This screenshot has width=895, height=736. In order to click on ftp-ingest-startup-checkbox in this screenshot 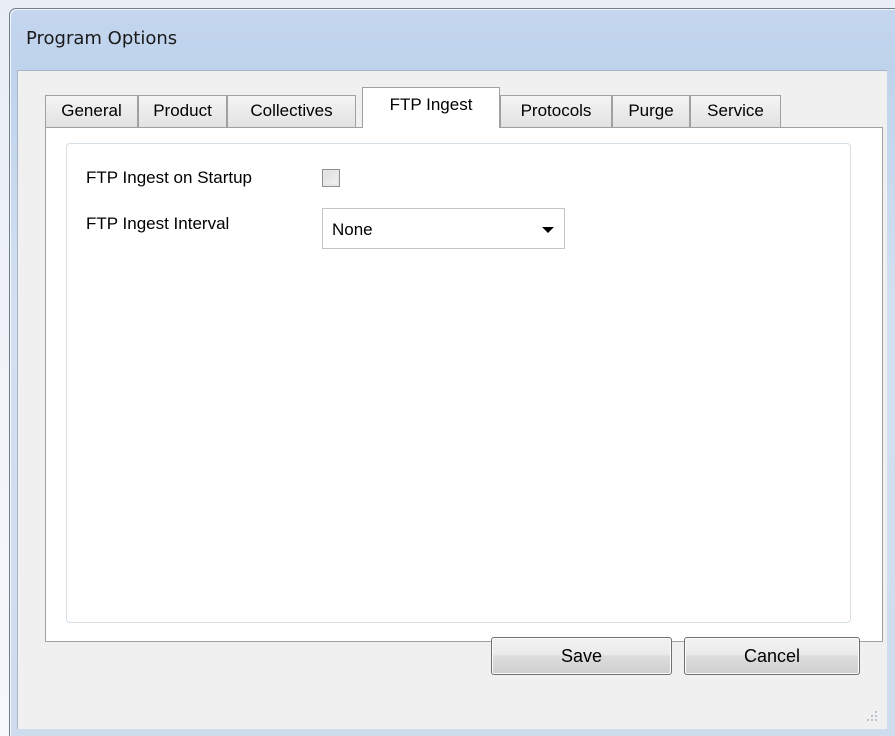, I will do `click(331, 178)`.